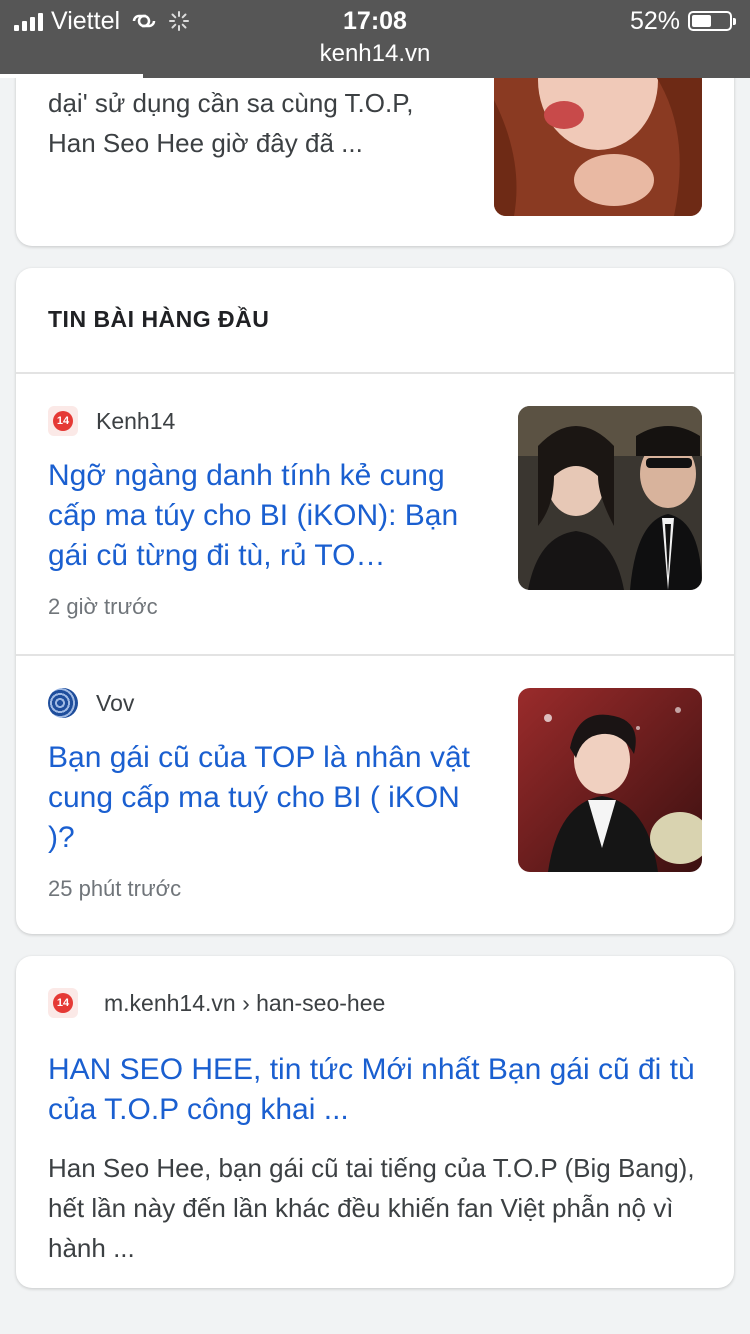  Describe the element at coordinates (245, 1002) in the screenshot. I see `result-url: m.kenh14.vn › han-seo-hee` at that location.